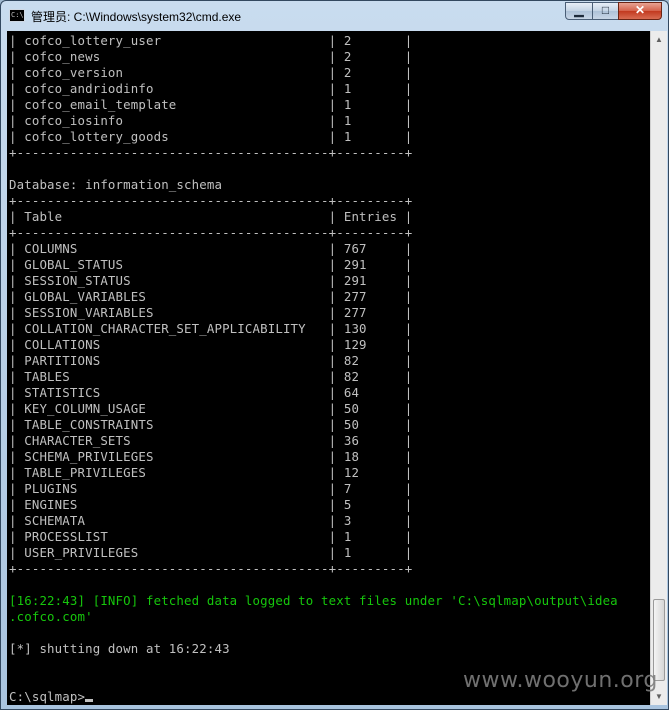  I want to click on console-line: | cofco_iosinfo | 1 |, so click(211, 120).